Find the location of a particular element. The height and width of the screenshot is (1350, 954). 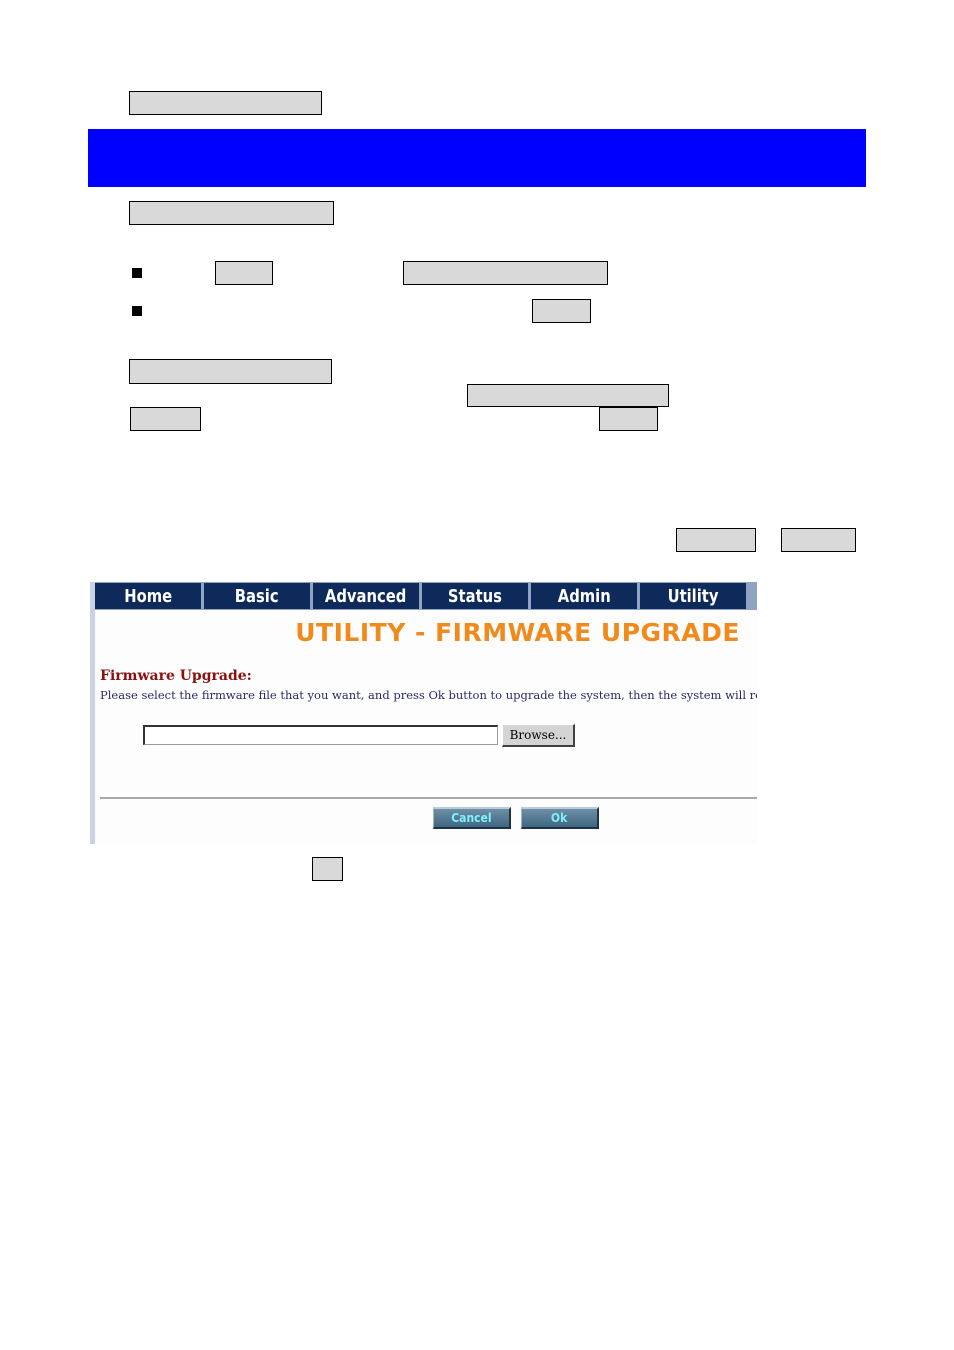

nav-bar: Home Basic Advanced Status Admin Utility is located at coordinates (426, 596).